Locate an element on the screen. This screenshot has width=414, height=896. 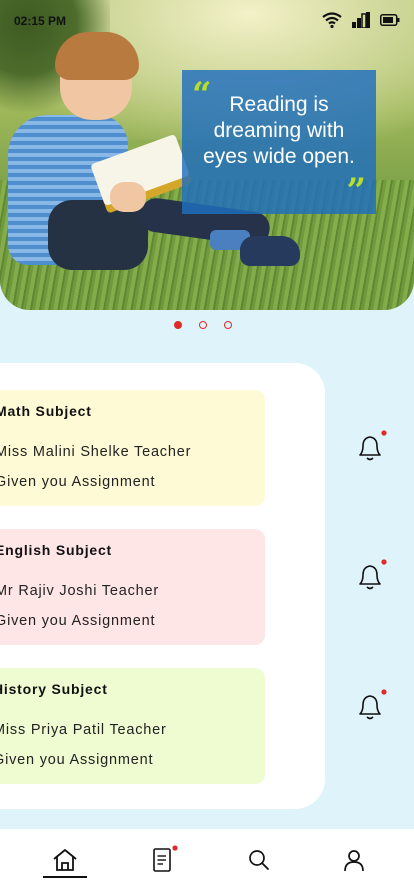
card-subject: English Subject is located at coordinates (56, 550).